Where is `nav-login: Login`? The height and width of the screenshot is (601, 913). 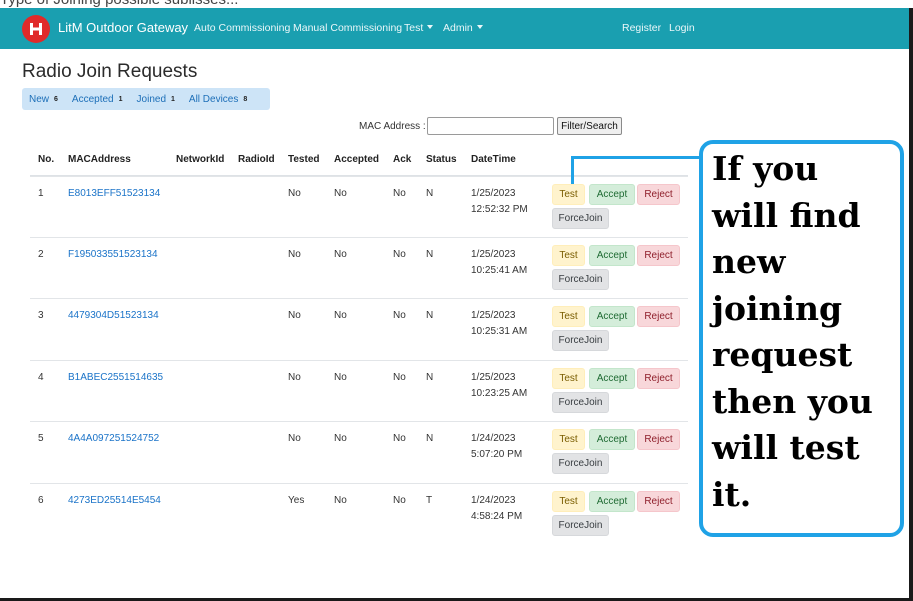
nav-login: Login is located at coordinates (682, 28).